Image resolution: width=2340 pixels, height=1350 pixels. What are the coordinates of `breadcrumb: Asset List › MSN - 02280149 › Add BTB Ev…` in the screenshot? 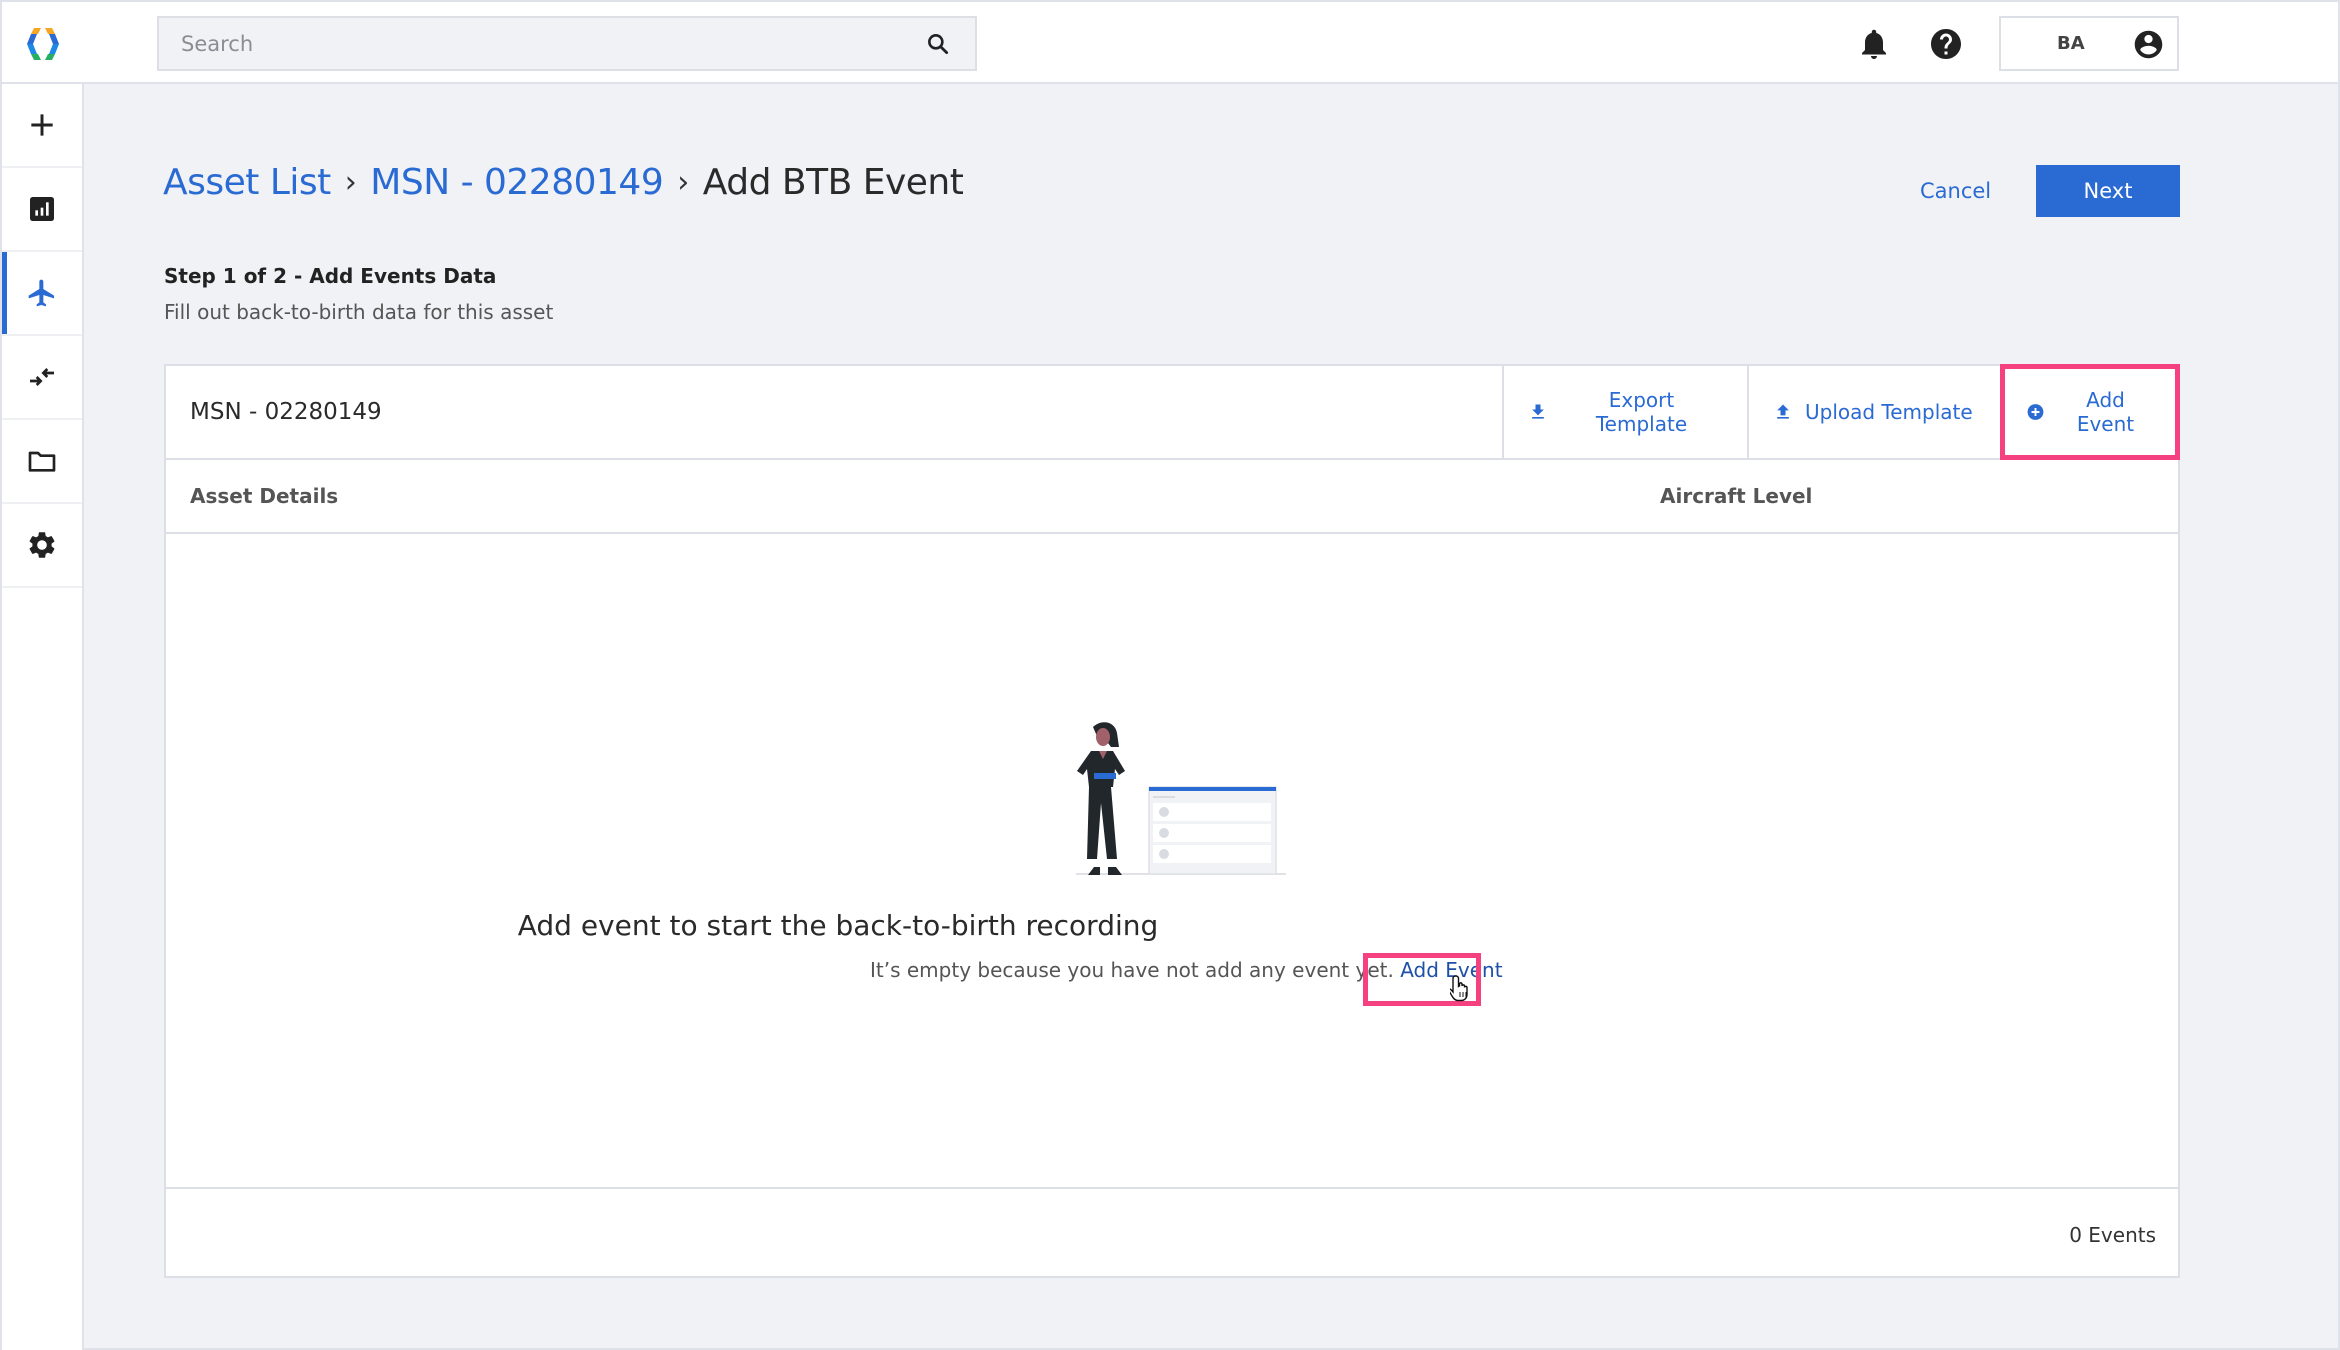 It's located at (563, 182).